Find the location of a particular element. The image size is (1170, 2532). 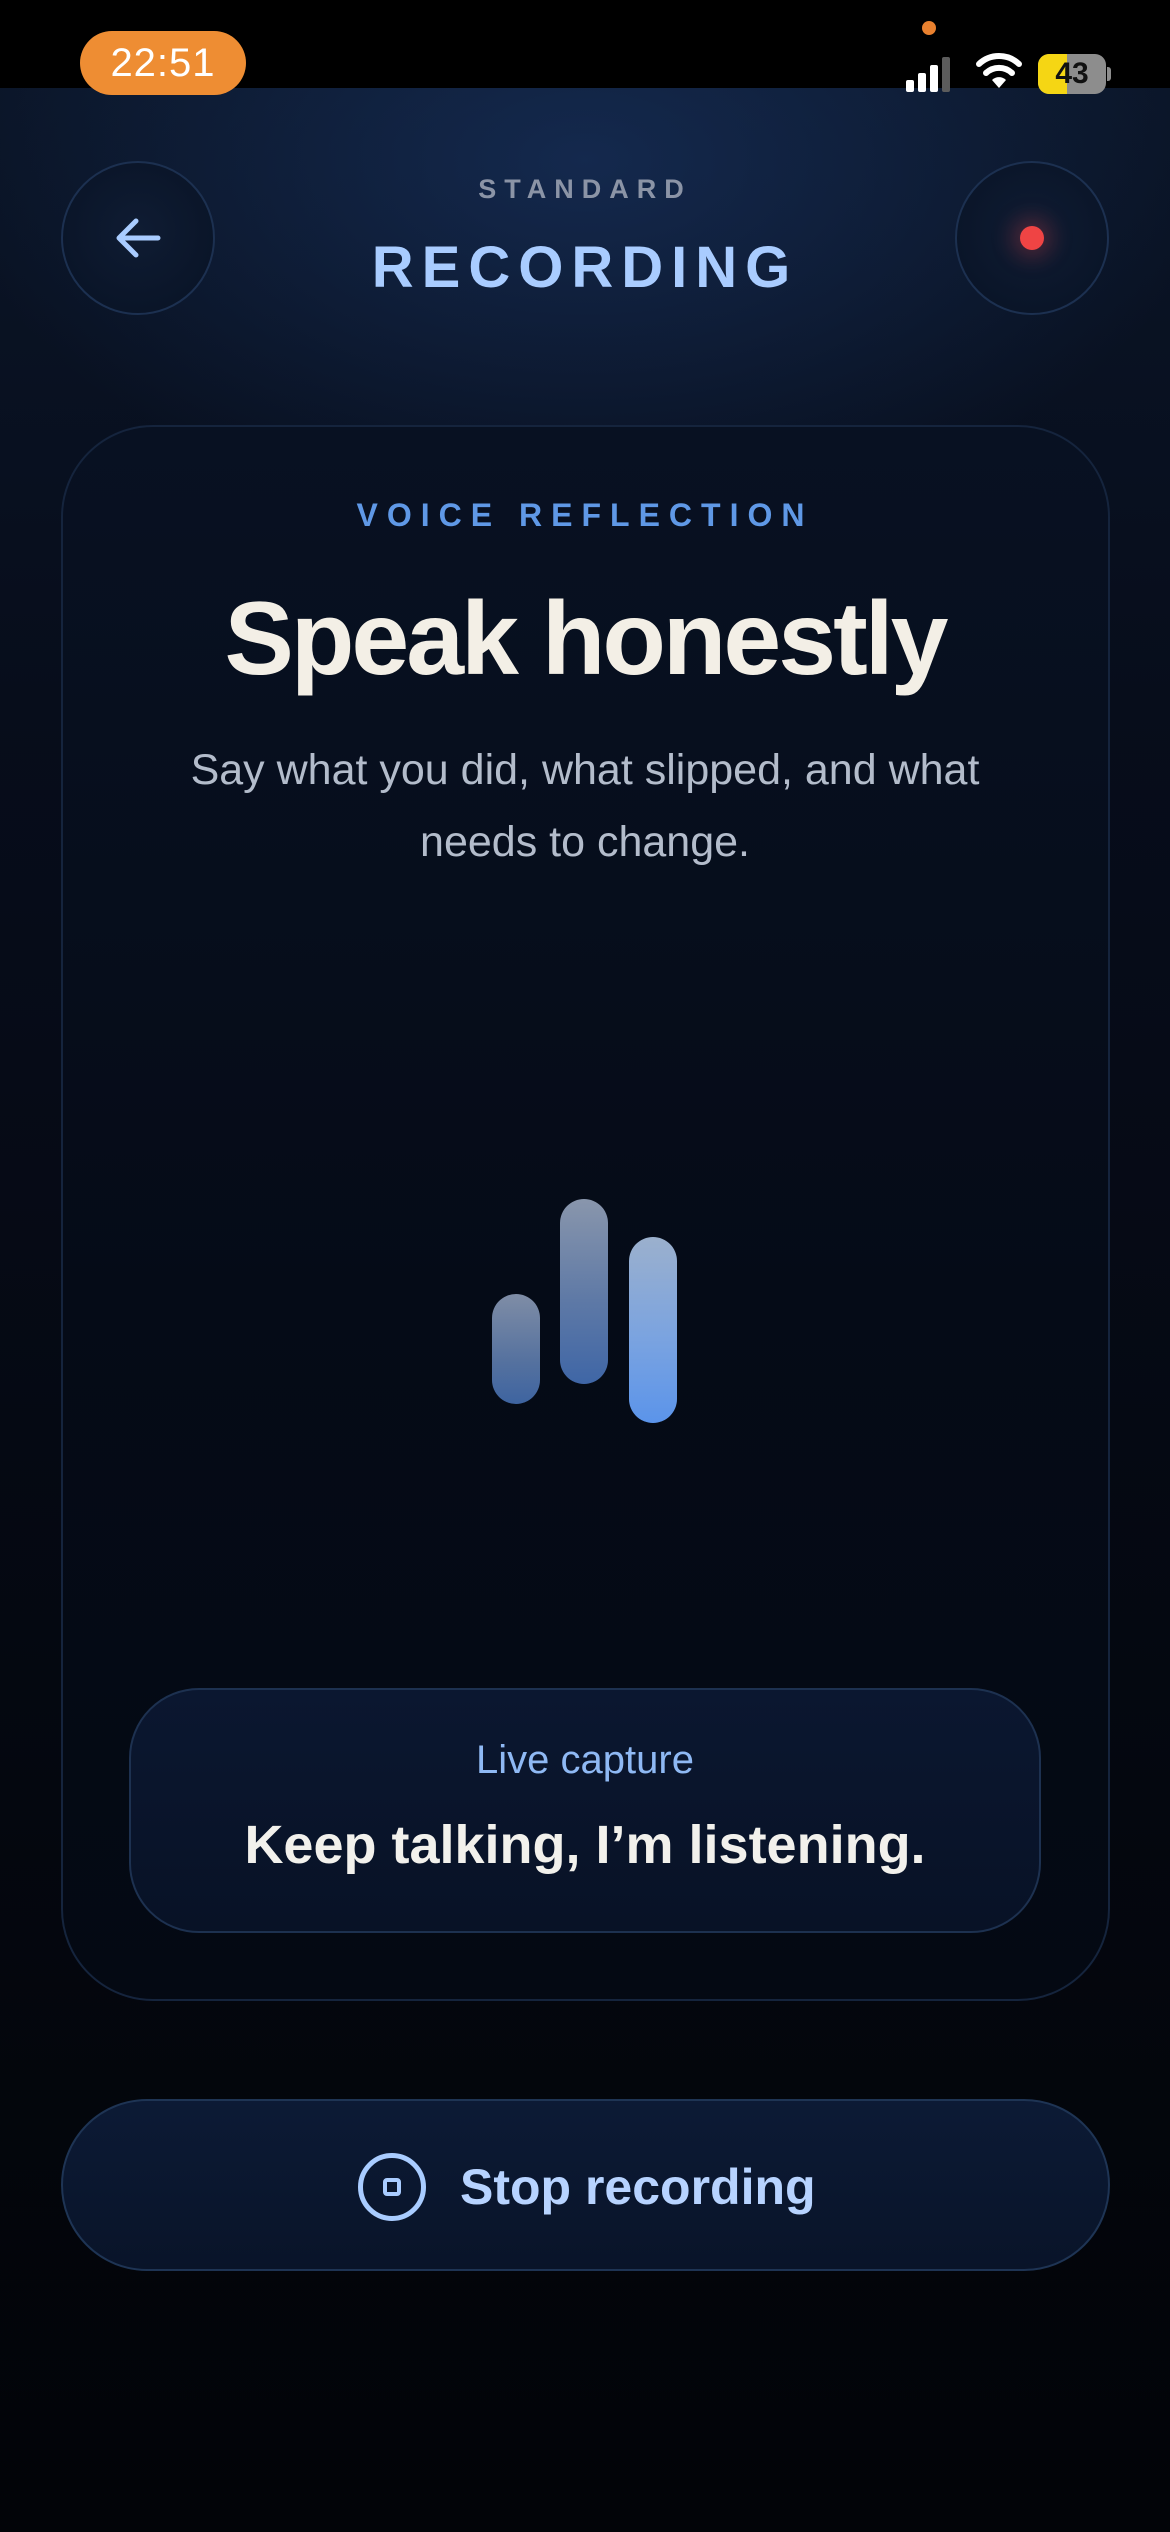

status-time: 22:51 is located at coordinates (163, 63).